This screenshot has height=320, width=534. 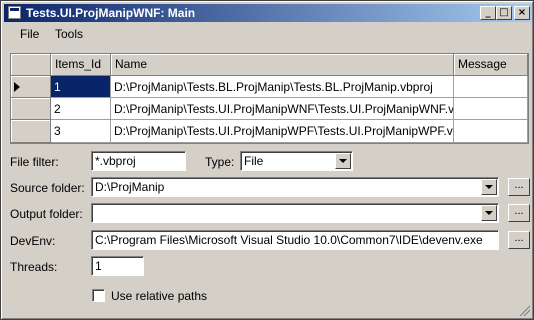 I want to click on title-bar: Tests.UI.ProjManipWNF: Main _ □ ×, so click(x=268, y=13).